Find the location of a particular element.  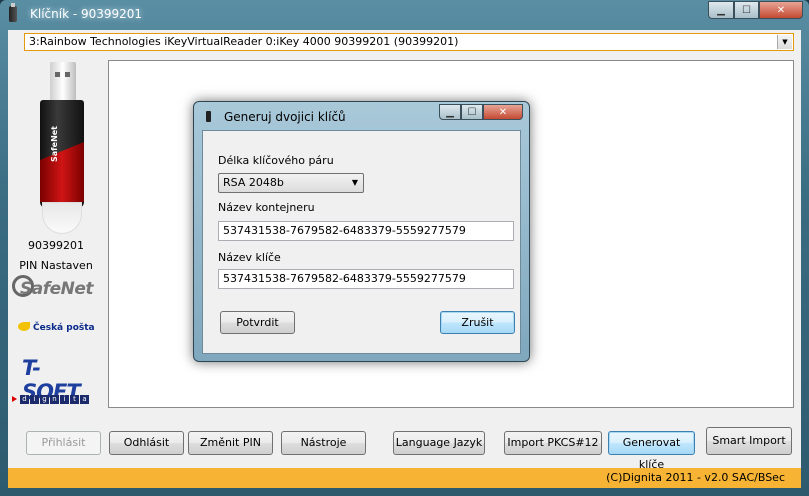

dialog-maximize-button: ☐ is located at coordinates (472, 112).